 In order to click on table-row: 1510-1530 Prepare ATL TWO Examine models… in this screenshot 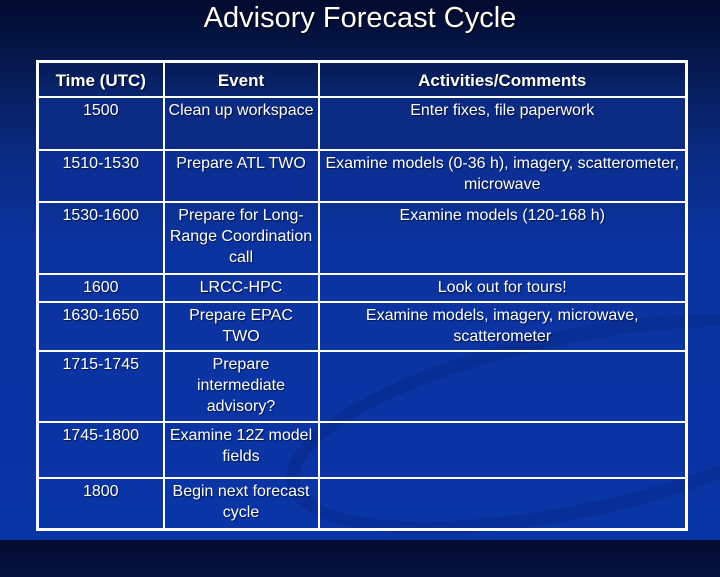, I will do `click(362, 176)`.